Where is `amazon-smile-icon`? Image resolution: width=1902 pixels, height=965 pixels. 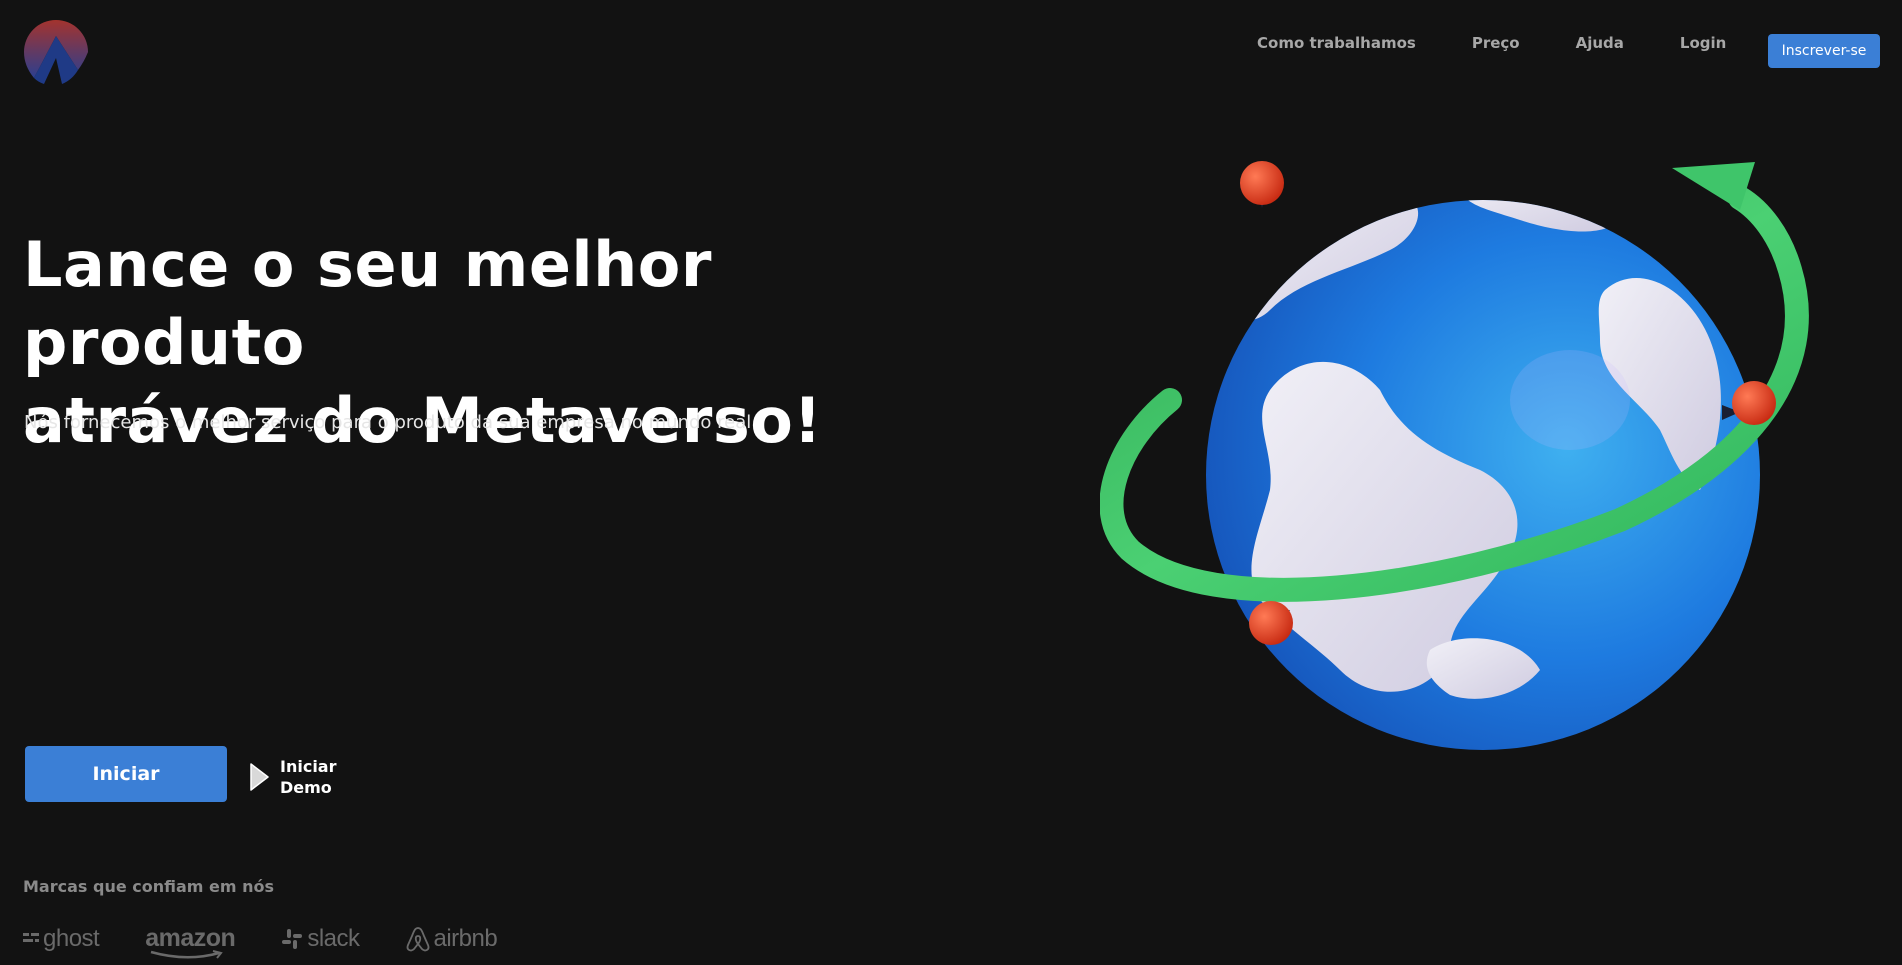 amazon-smile-icon is located at coordinates (186, 954).